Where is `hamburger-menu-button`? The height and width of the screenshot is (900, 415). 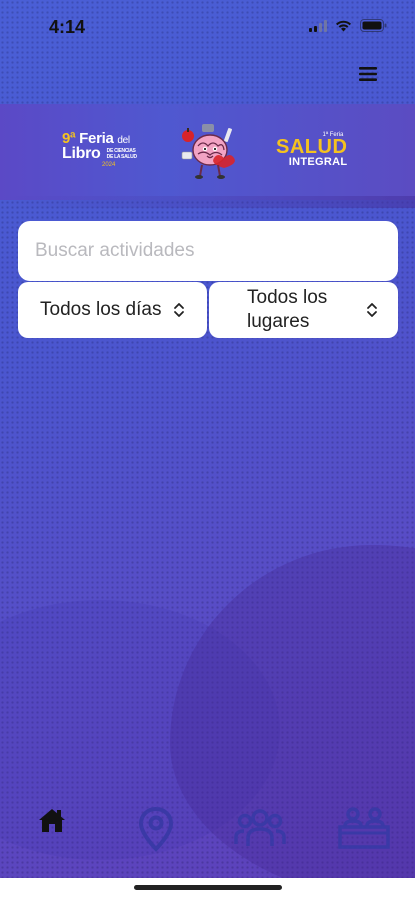
hamburger-menu-button is located at coordinates (368, 74).